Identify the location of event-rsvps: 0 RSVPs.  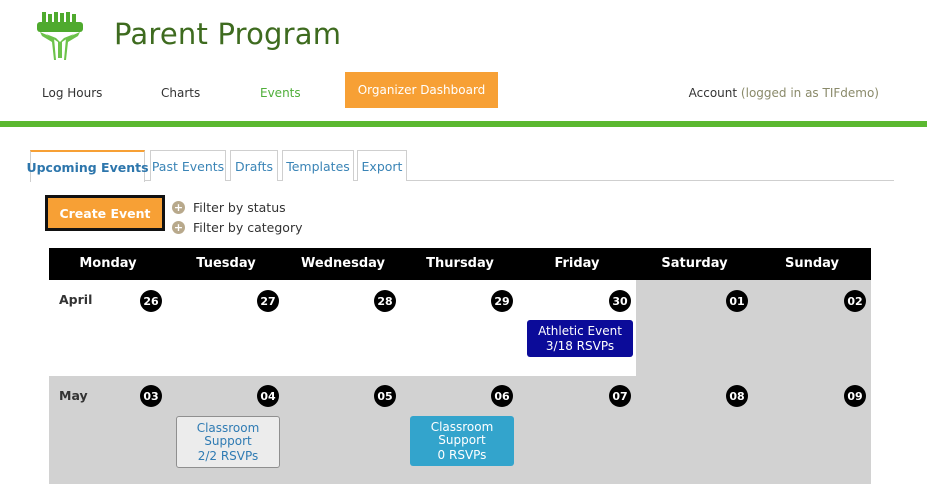
(462, 454).